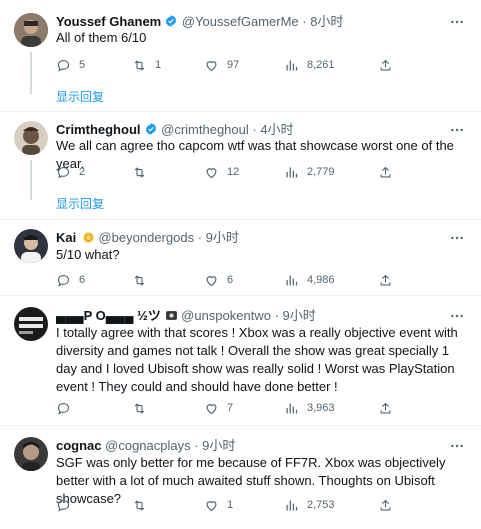 This screenshot has height=529, width=481. I want to click on views-button: 8,261, so click(309, 65).